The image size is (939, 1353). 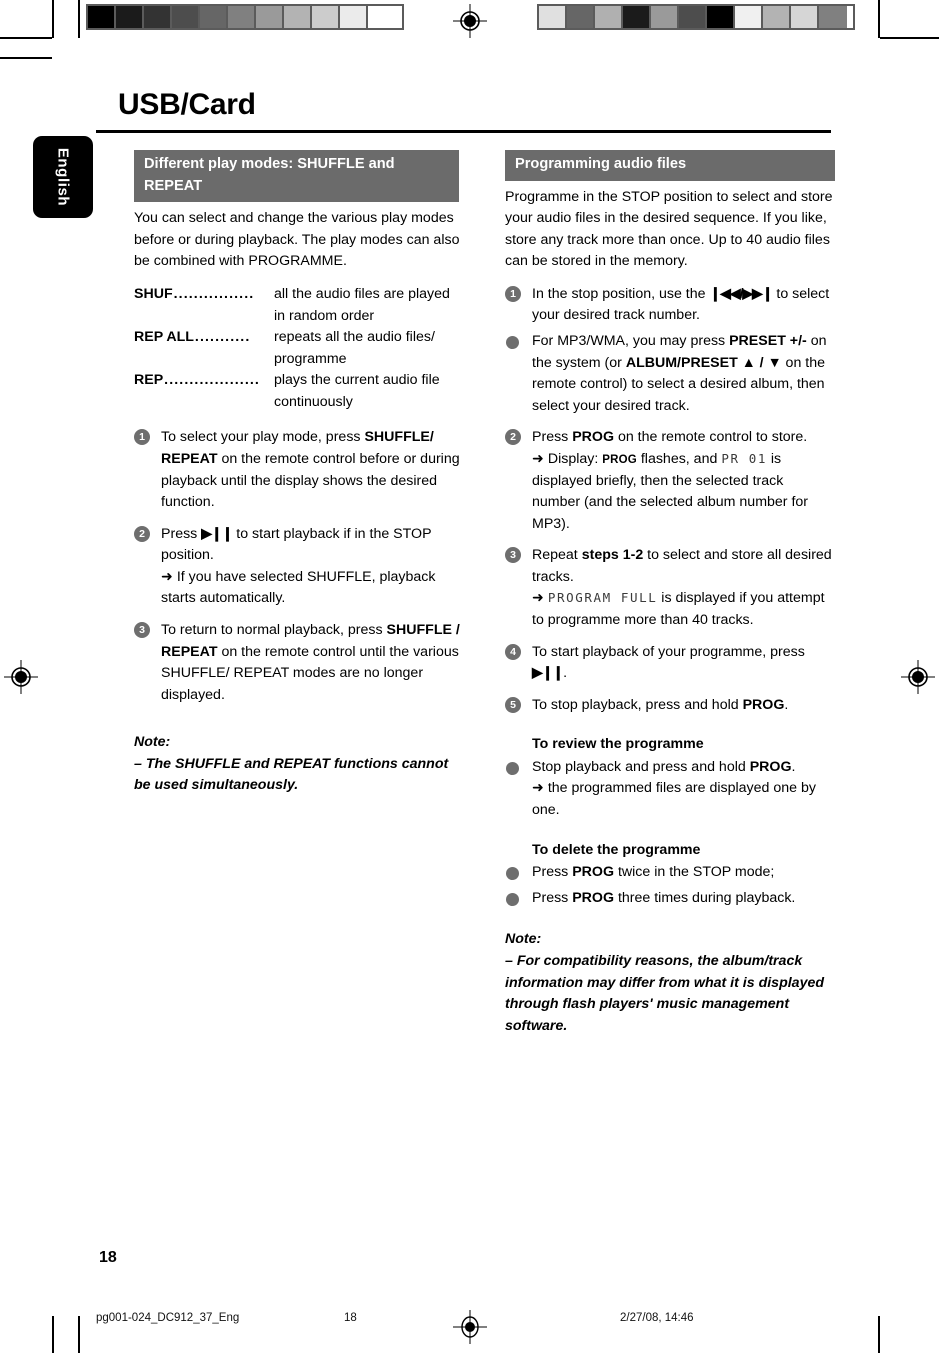 What do you see at coordinates (619, 459) in the screenshot?
I see `display-label-prog: PROG` at bounding box center [619, 459].